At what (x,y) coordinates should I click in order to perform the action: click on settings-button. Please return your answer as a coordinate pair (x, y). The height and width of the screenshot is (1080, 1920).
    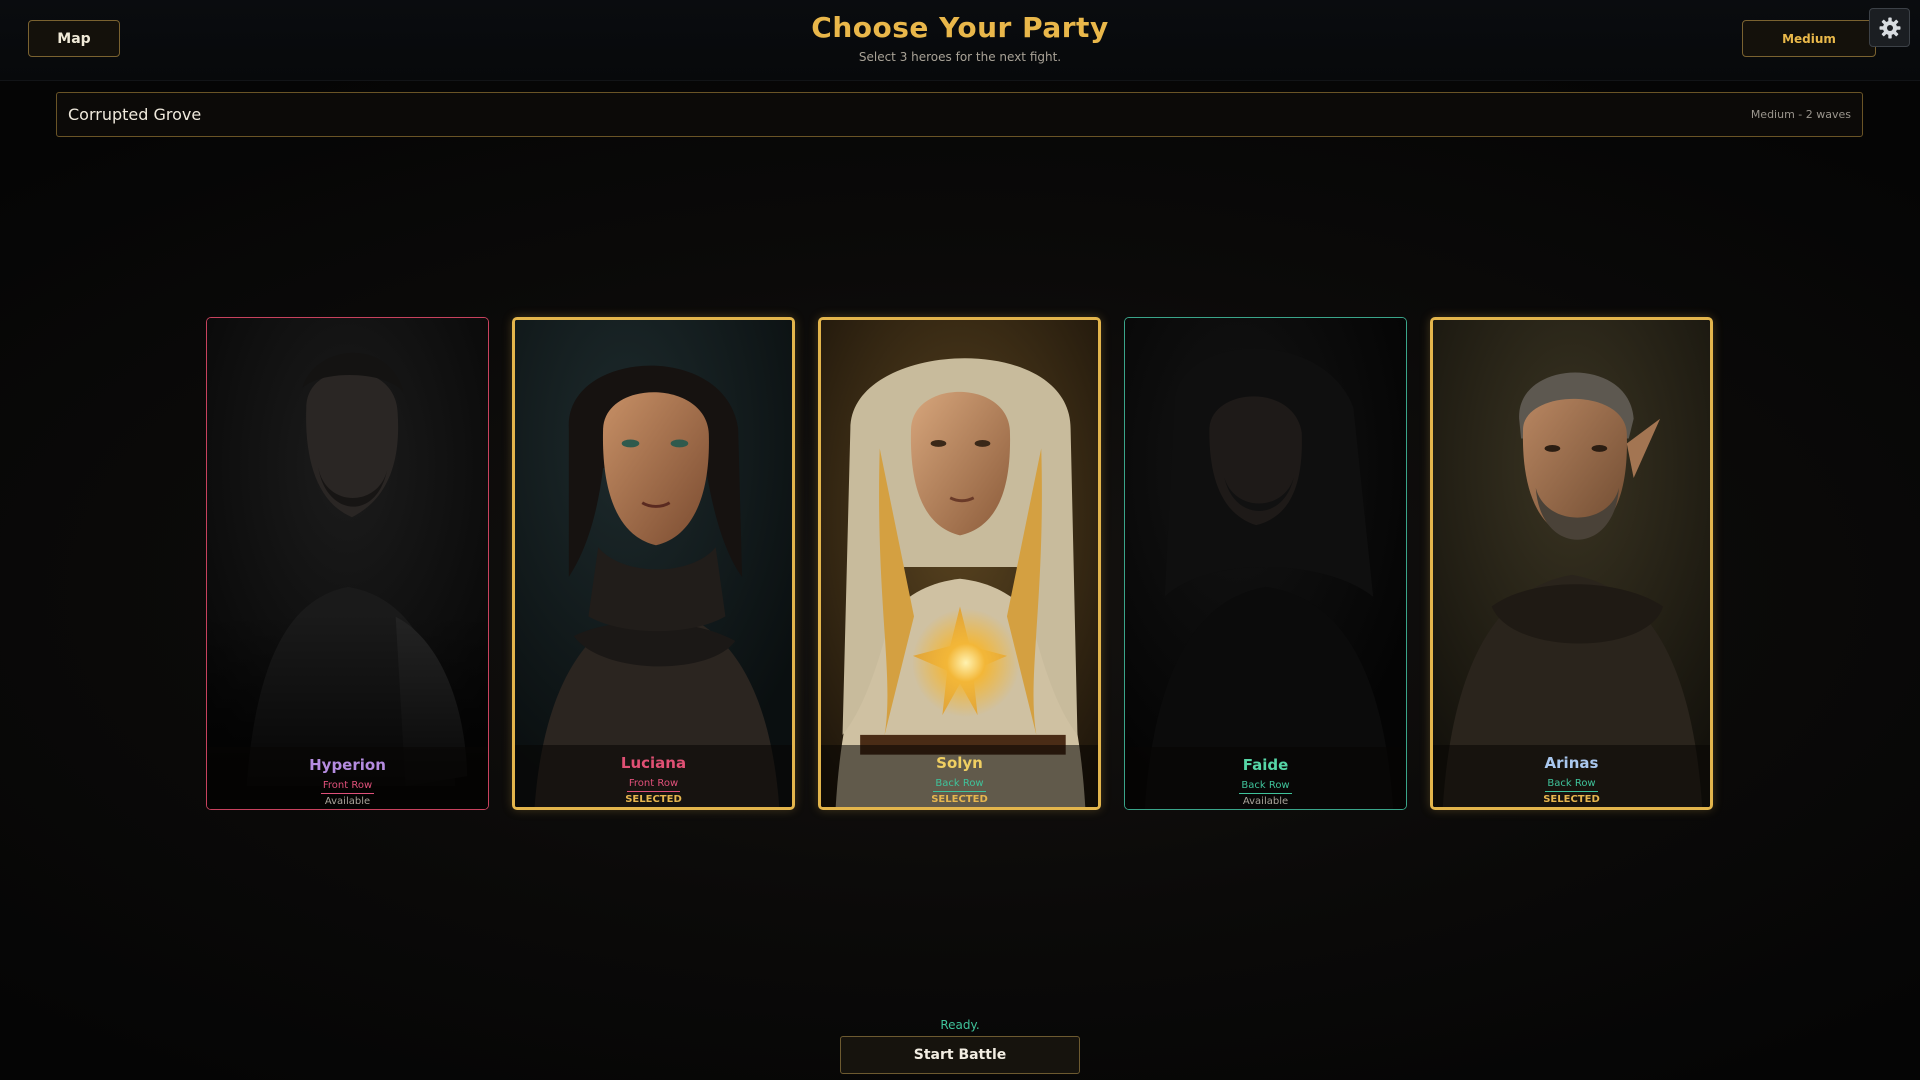
    Looking at the image, I should click on (1889, 27).